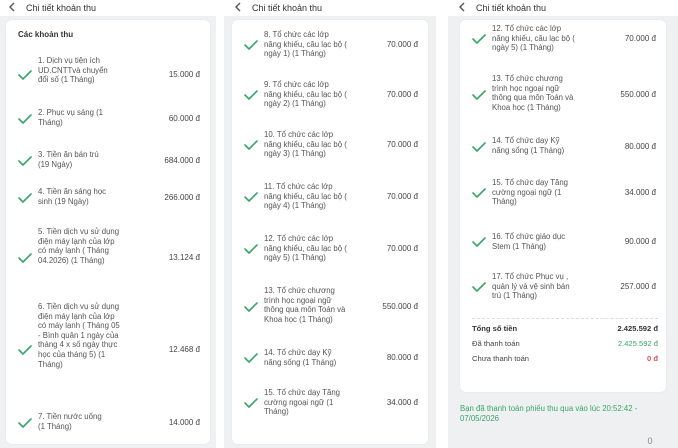  Describe the element at coordinates (108, 119) in the screenshot. I see `fee-item-row: 2. Phục vụ sáng (1 Tháng) 60.000 đ` at that location.